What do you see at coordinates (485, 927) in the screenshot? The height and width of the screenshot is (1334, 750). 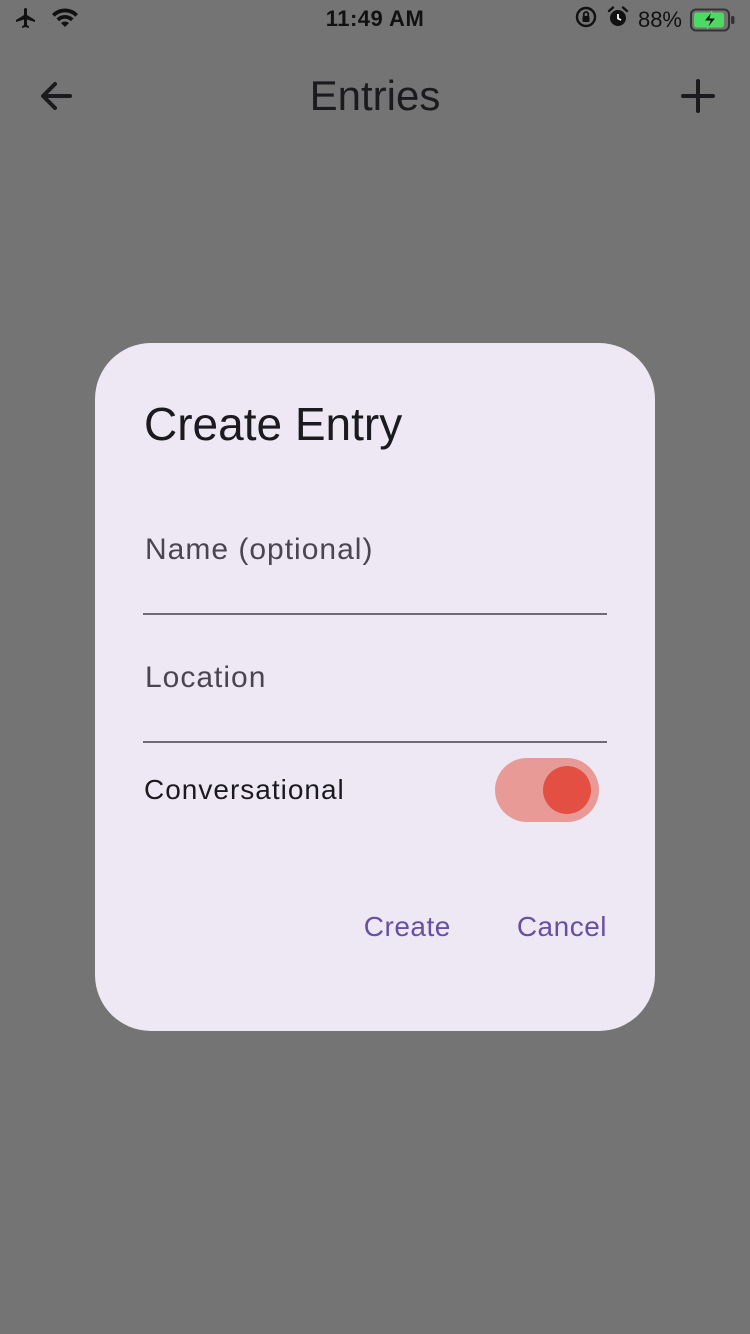 I see `dialog-actions: Create Cancel` at bounding box center [485, 927].